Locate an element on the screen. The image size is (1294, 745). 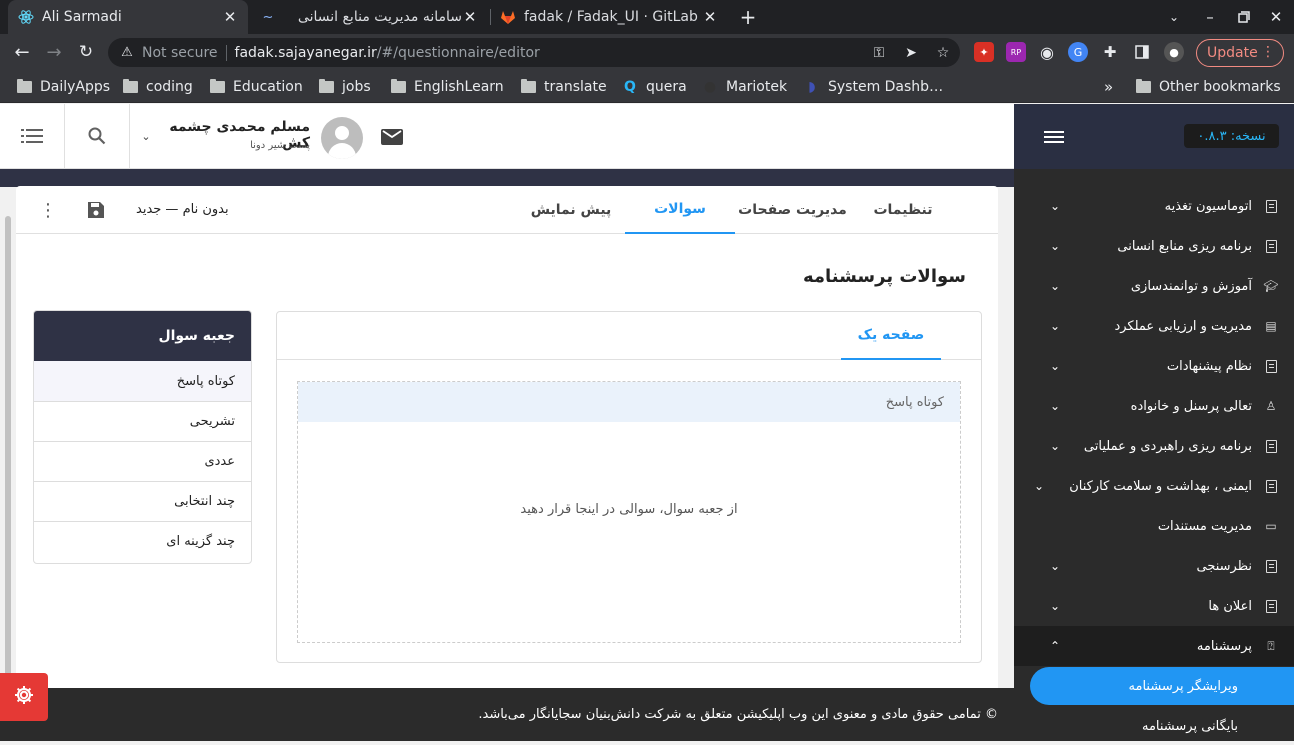
header-divider is located at coordinates (129, 136).